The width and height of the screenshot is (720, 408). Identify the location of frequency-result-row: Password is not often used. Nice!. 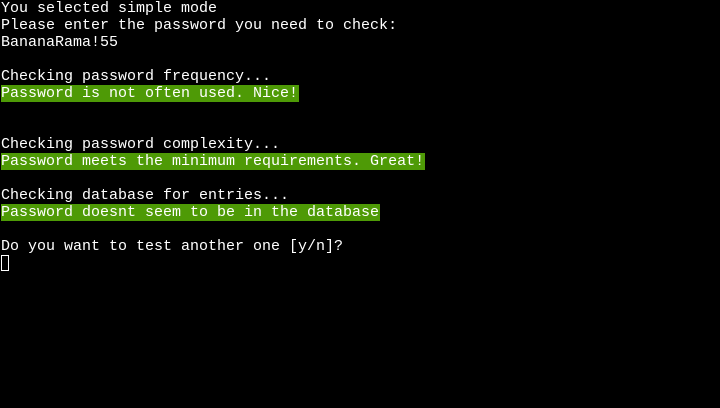
(150, 93).